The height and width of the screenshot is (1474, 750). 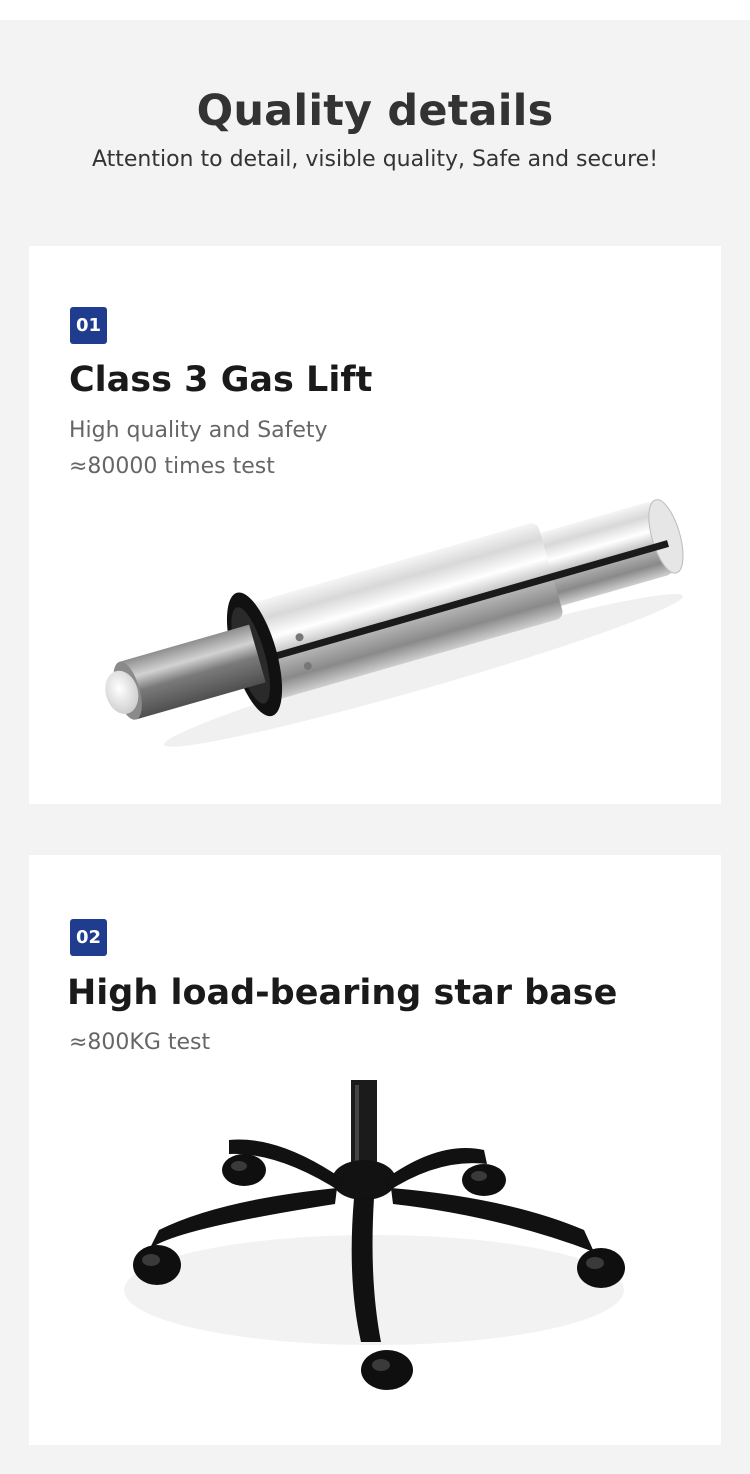 I want to click on star-base-image, so click(x=374, y=1235).